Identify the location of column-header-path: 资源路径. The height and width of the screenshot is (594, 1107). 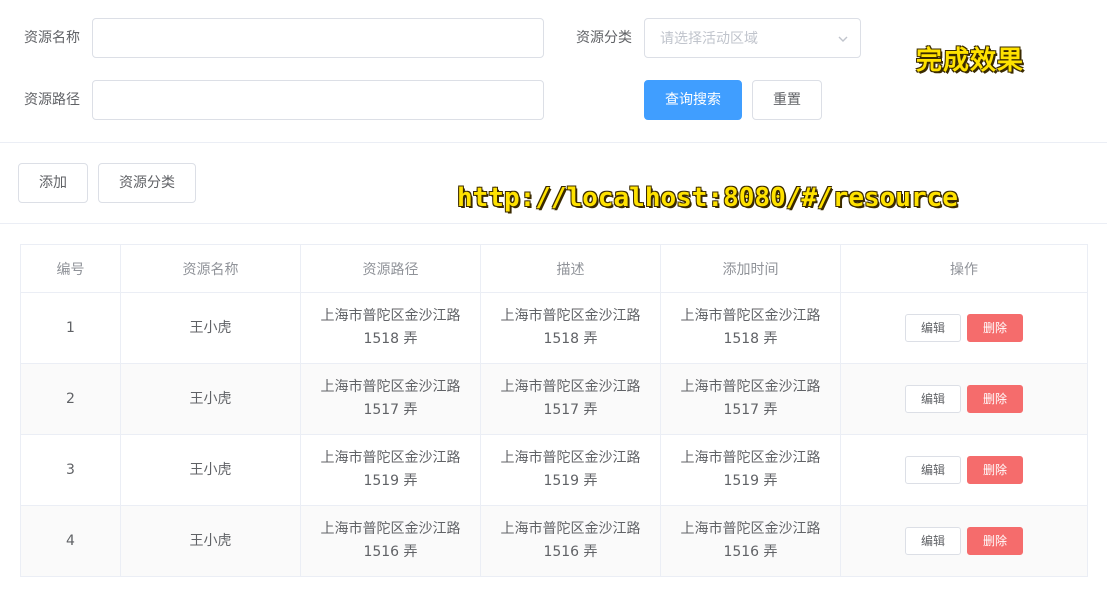
(390, 268).